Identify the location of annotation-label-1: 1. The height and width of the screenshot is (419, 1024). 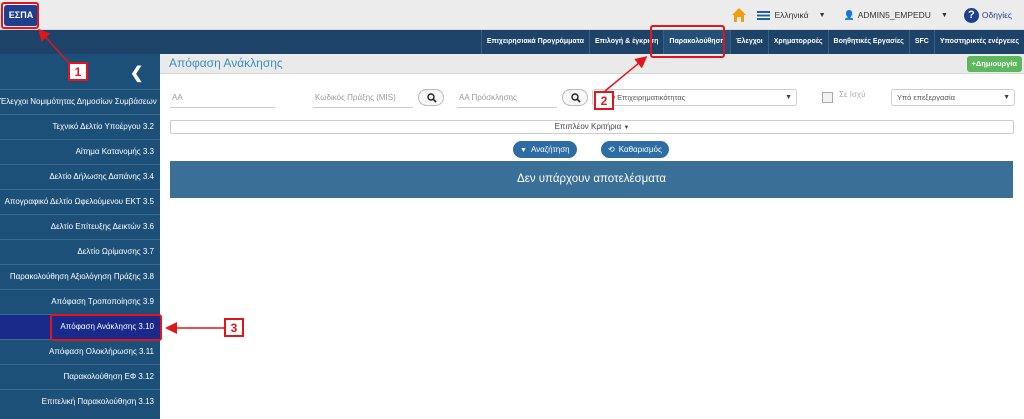
(78, 71).